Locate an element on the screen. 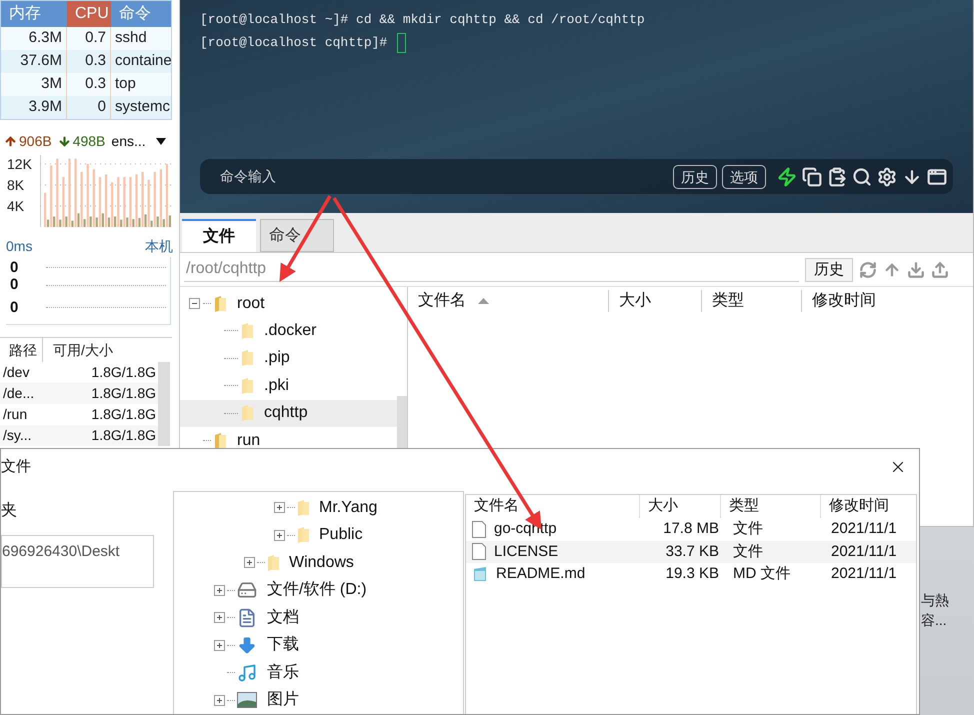  desktop-icon-label: 与熱 is located at coordinates (935, 600).